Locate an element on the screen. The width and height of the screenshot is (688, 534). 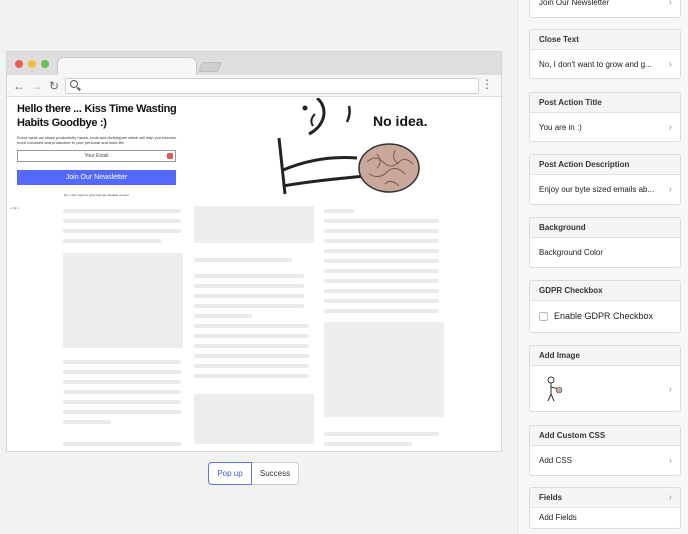
browser-nav-bar: ← → ↻ ⋮ is located at coordinates (254, 86).